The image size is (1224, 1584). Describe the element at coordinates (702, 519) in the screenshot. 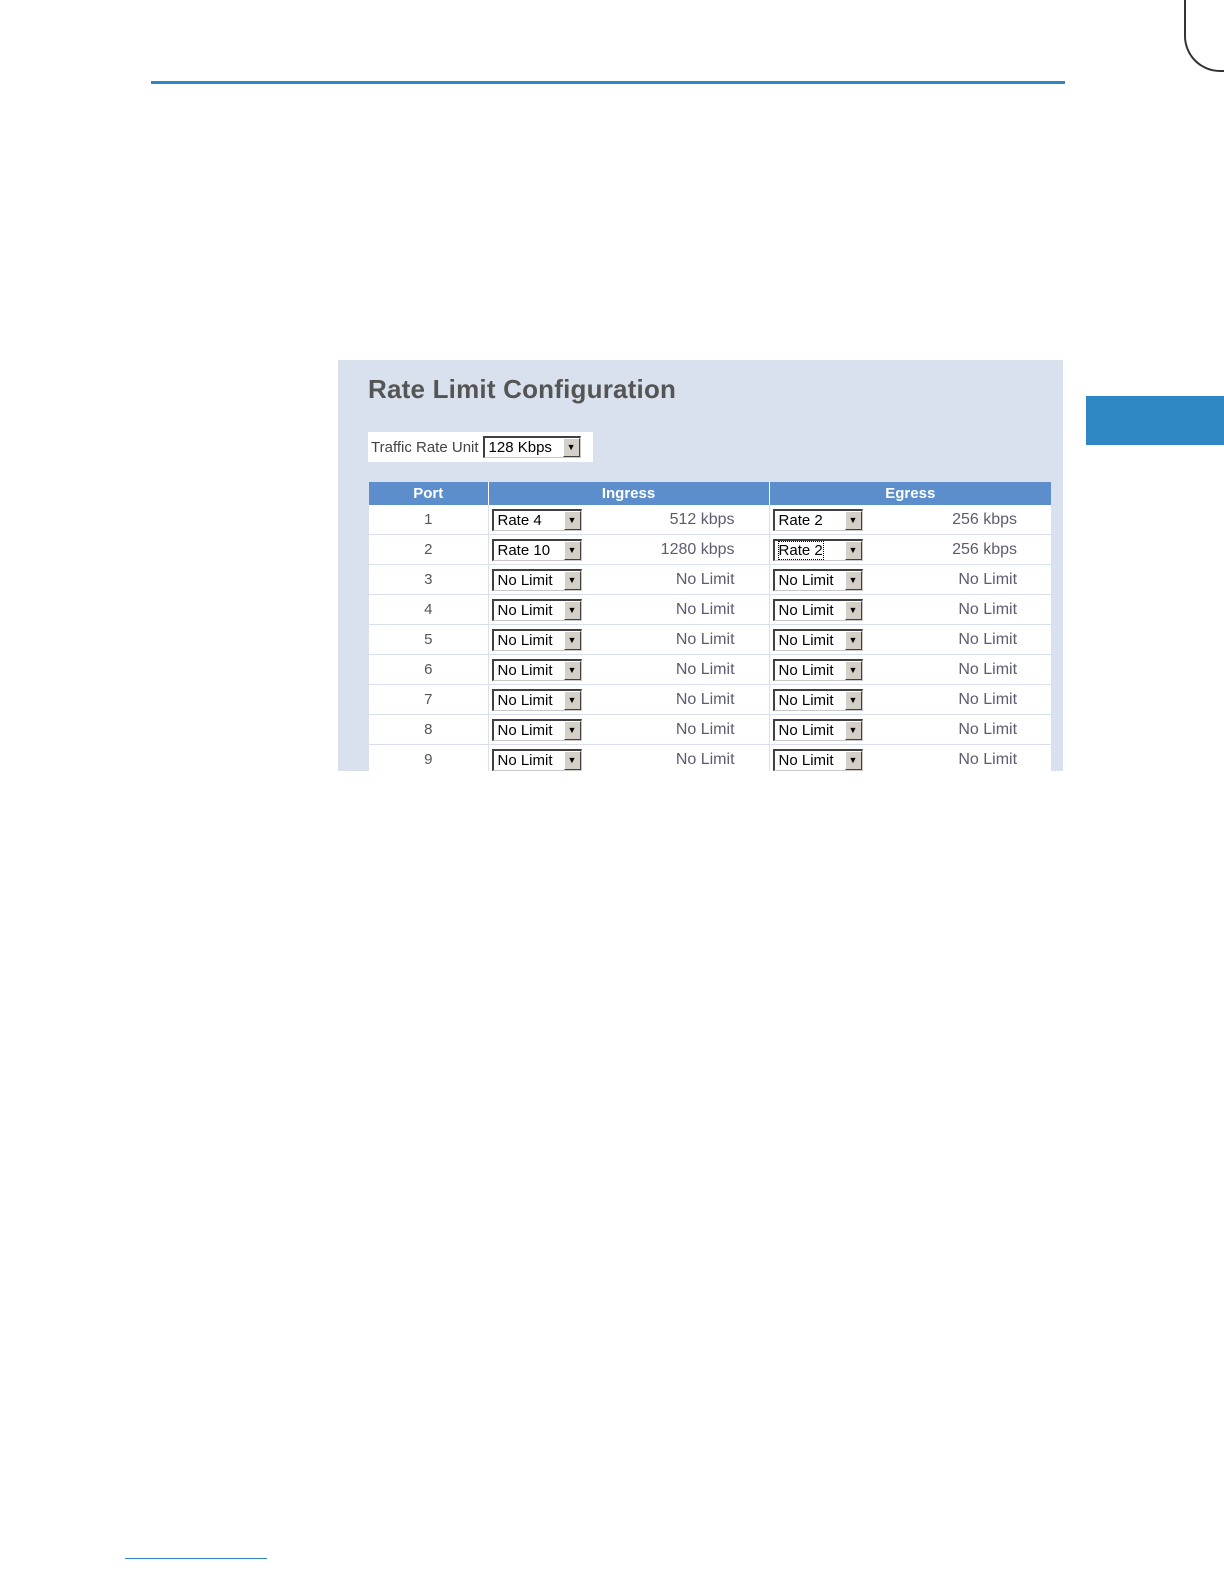

I see `ingress-rate-value-text: 512 kbps` at that location.